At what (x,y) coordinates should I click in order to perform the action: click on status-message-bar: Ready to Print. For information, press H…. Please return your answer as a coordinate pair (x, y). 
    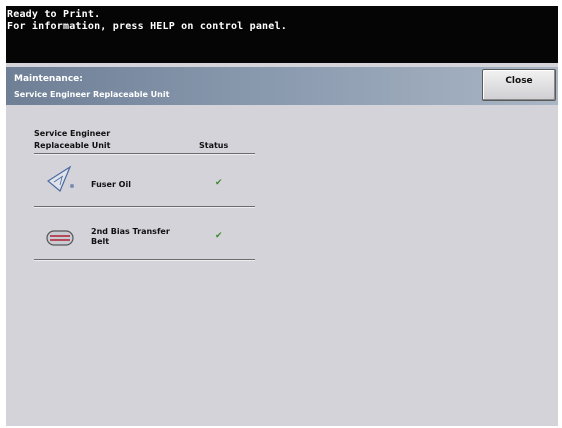
    Looking at the image, I should click on (282, 34).